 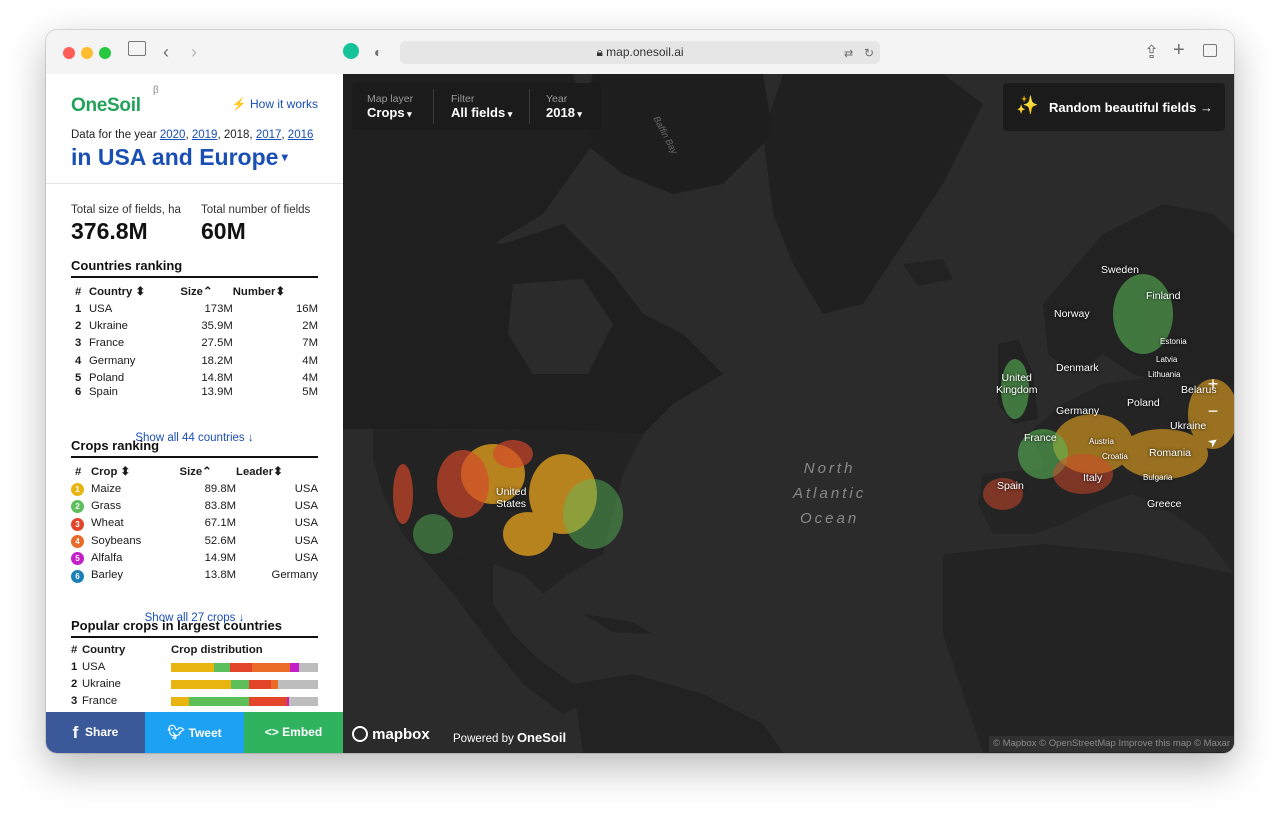 I want to click on crop-row: 5 Alfalfa 14.9M USA, so click(x=194, y=557).